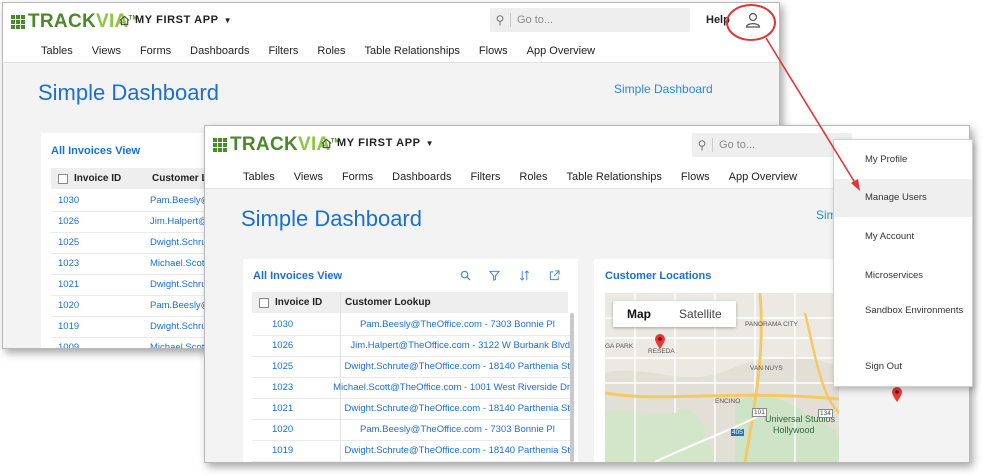 Image resolution: width=999 pixels, height=476 pixels. What do you see at coordinates (812, 114) in the screenshot?
I see `annotation-arrow` at bounding box center [812, 114].